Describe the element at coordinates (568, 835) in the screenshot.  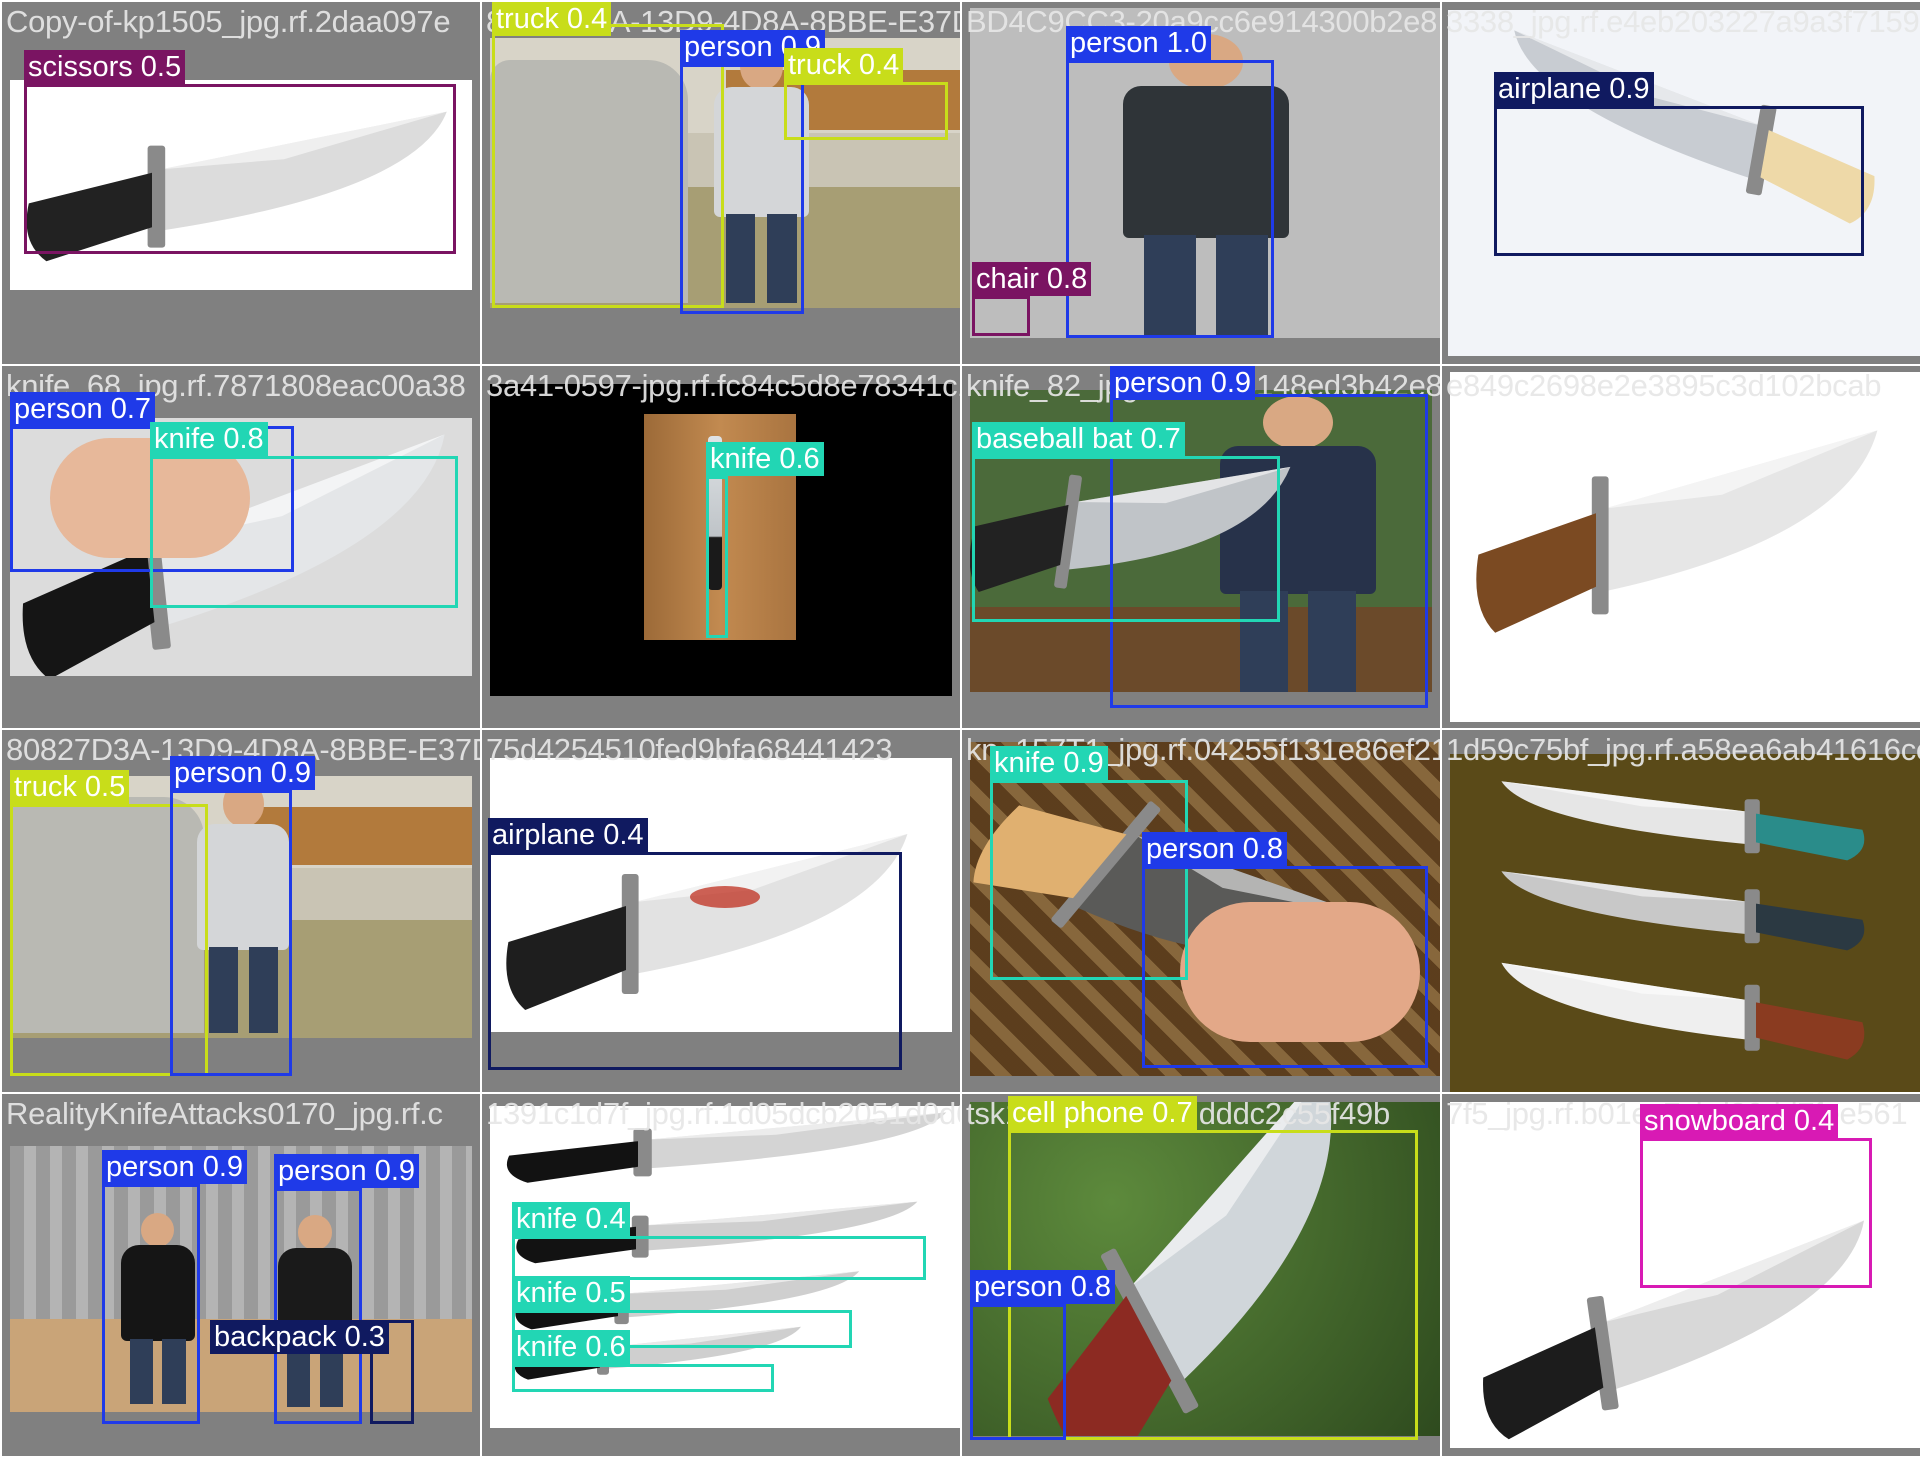
I see `detection-label: airplane 0.4` at that location.